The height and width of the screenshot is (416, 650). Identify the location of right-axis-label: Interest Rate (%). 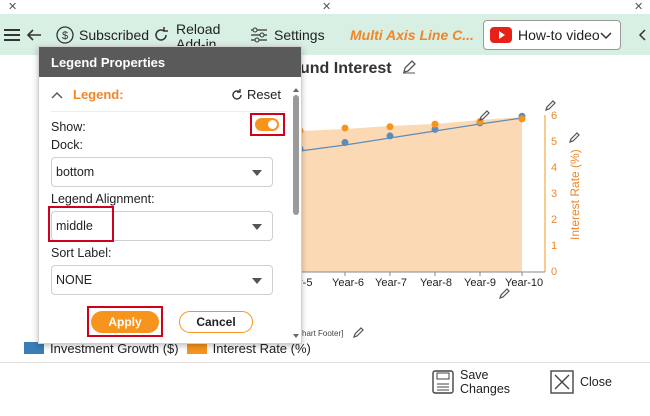
(575, 194).